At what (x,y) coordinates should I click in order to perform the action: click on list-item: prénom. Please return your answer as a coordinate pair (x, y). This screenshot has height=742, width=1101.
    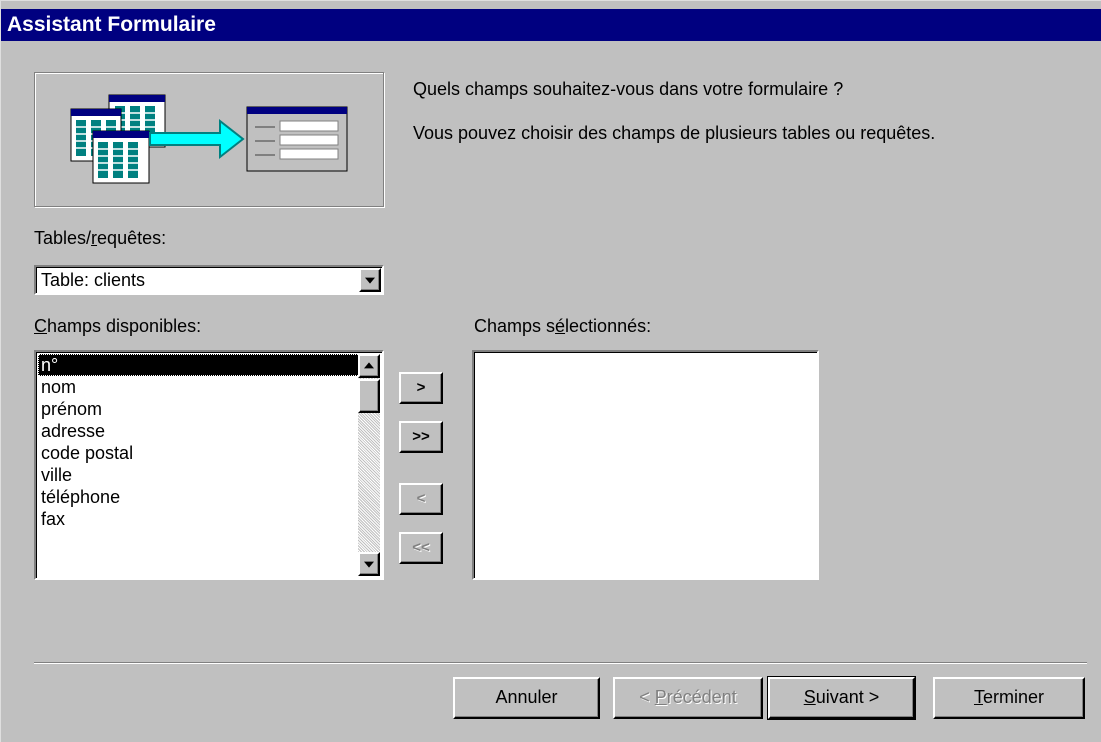
    Looking at the image, I should click on (199, 409).